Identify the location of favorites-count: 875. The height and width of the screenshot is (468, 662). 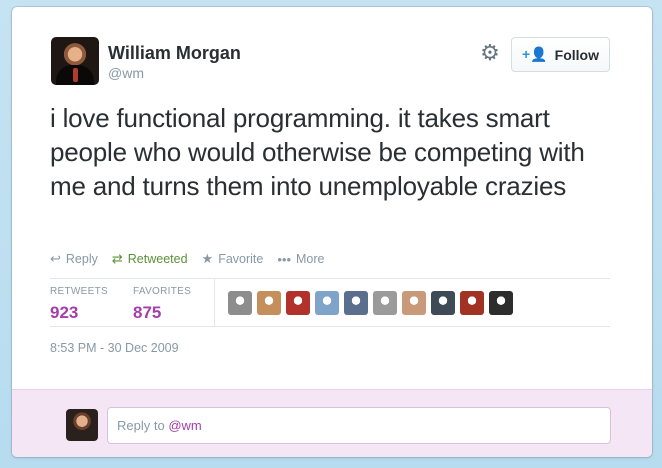
(147, 312).